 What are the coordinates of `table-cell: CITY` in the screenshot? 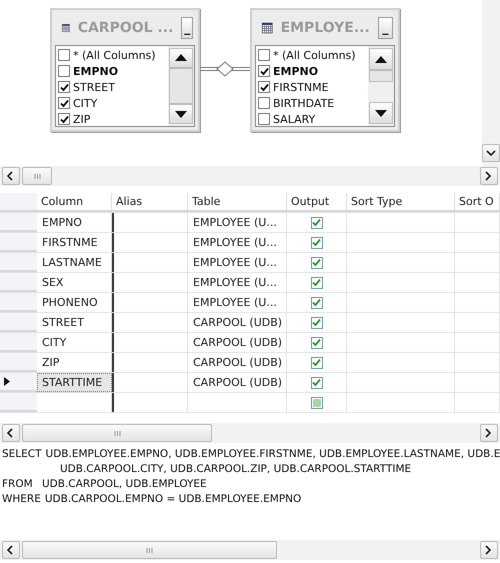 It's located at (74, 342).